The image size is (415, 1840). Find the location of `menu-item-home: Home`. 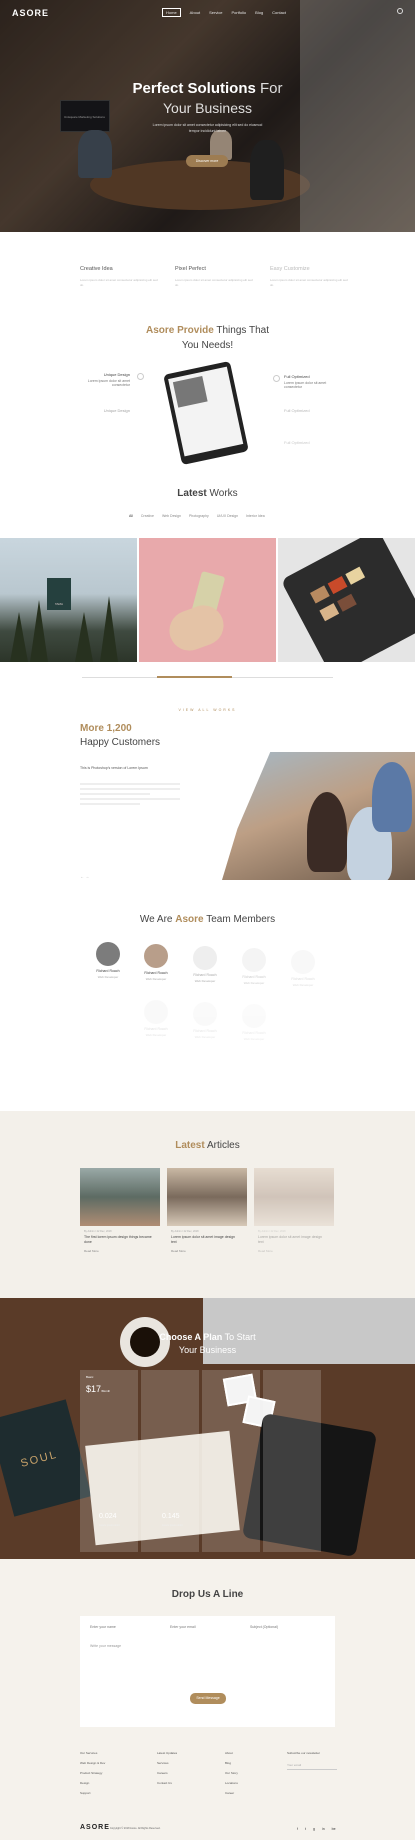

menu-item-home: Home is located at coordinates (171, 12).